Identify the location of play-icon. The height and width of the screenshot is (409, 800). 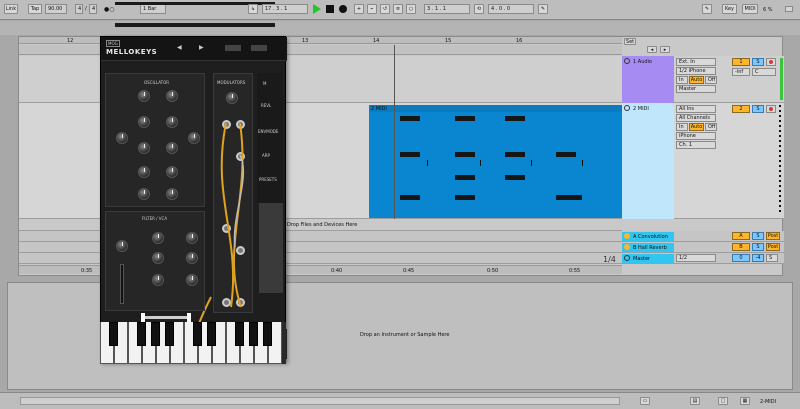
(317, 9).